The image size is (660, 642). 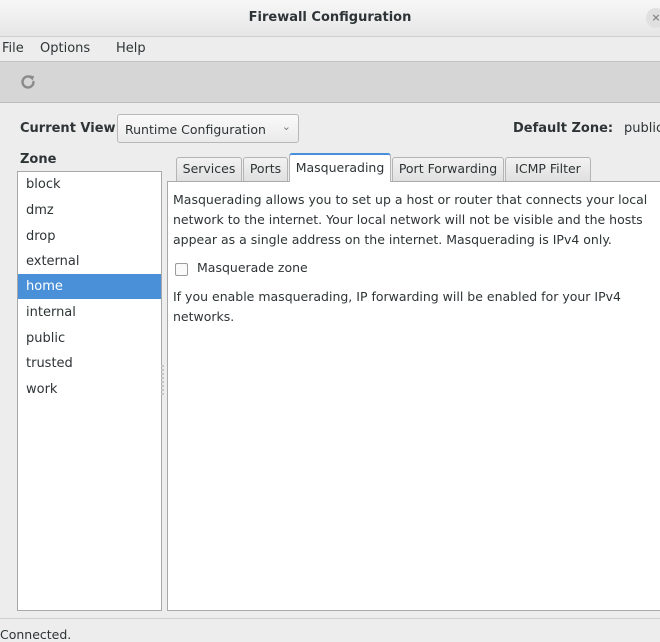 I want to click on menu-bar: File Options Help, so click(x=330, y=49).